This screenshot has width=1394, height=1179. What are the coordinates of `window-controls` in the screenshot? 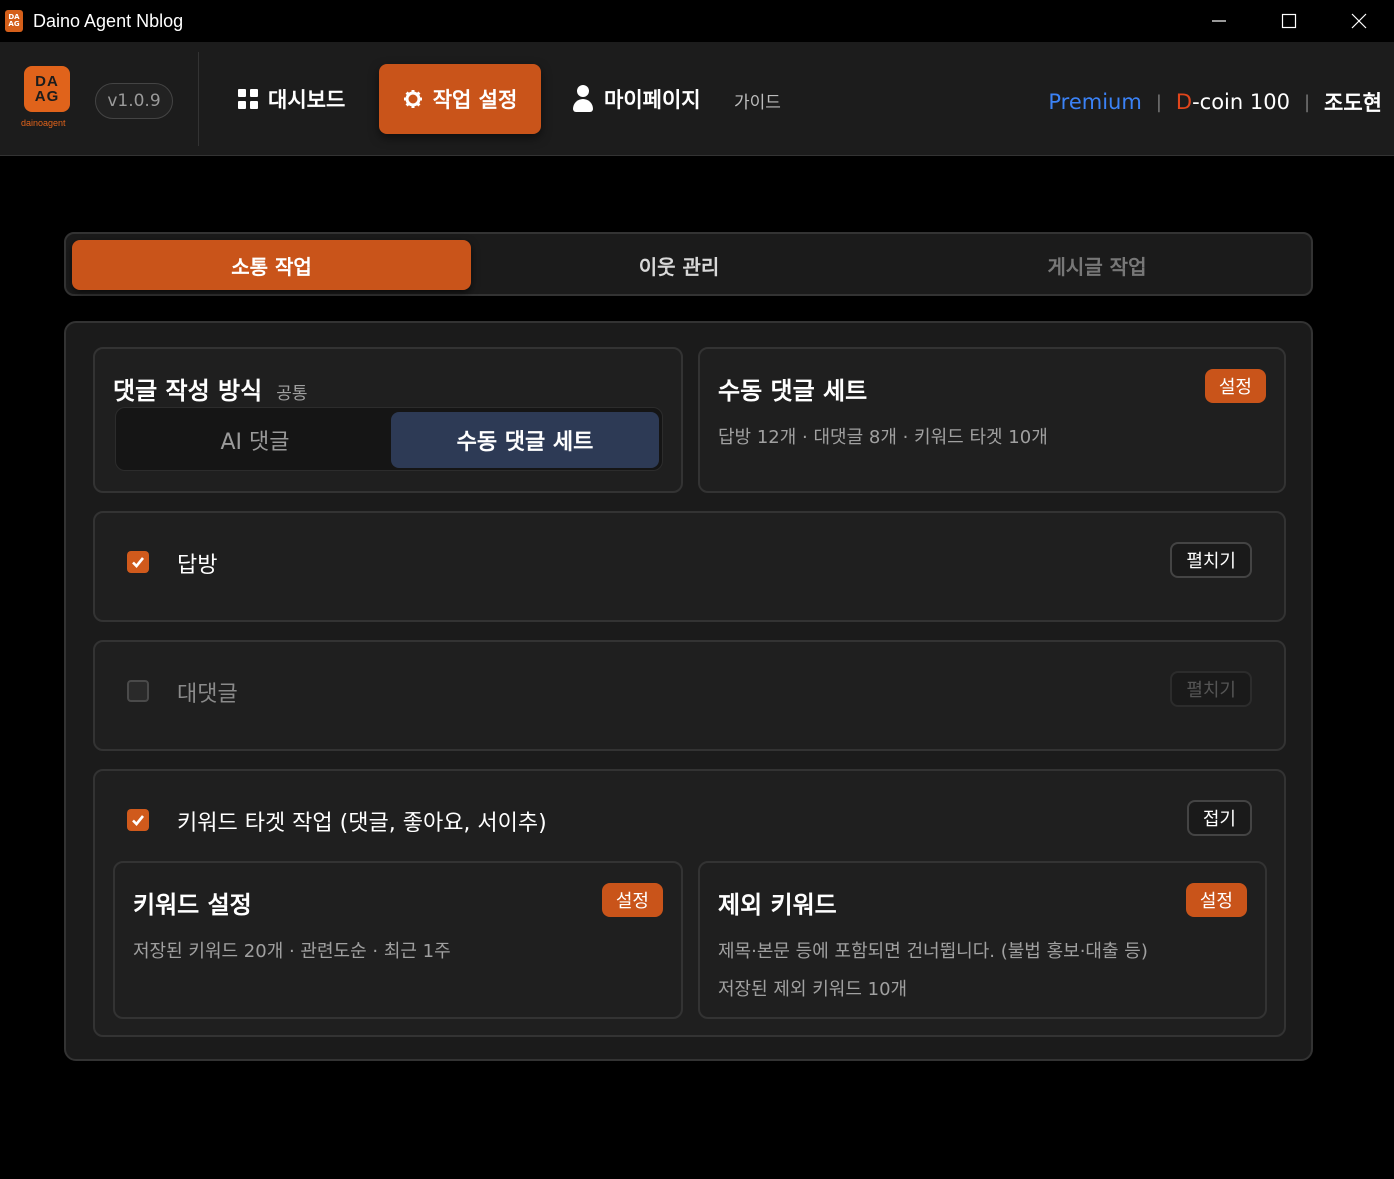 It's located at (1289, 21).